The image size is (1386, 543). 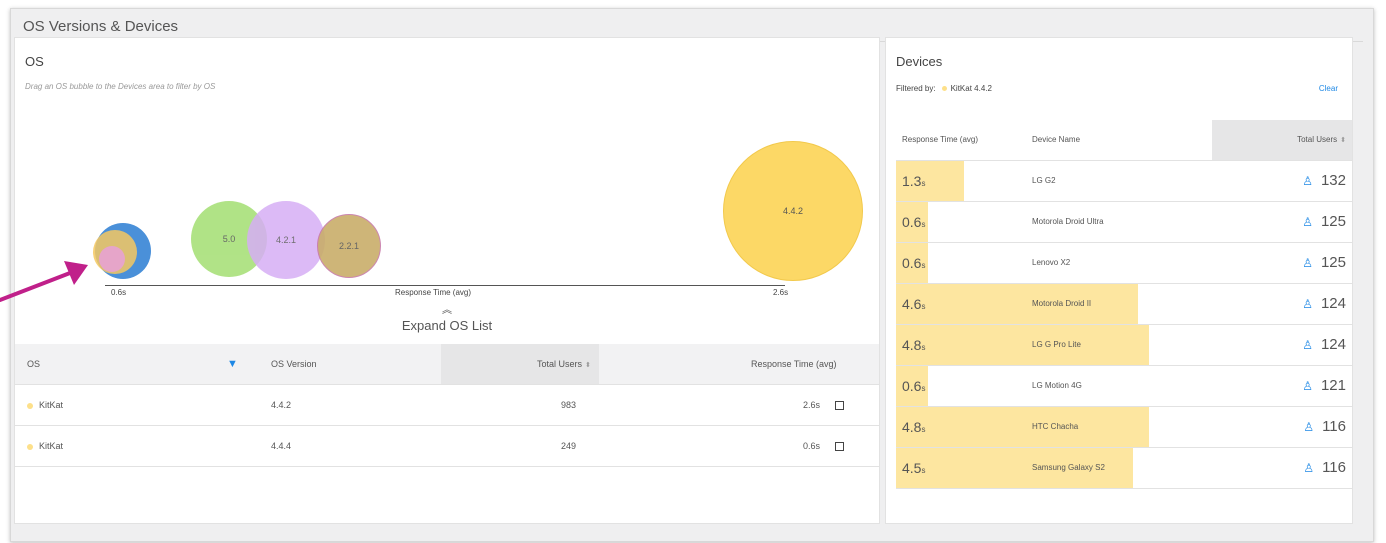 I want to click on filter-color-dot, so click(x=944, y=89).